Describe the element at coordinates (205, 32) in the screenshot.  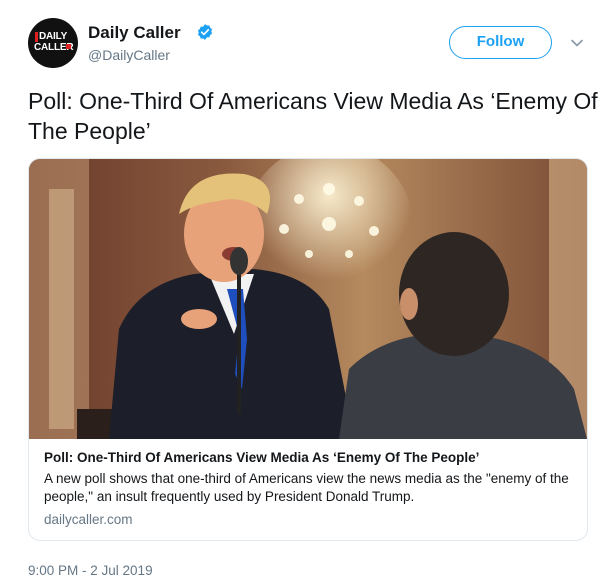
I see `verified-badge-icon` at that location.